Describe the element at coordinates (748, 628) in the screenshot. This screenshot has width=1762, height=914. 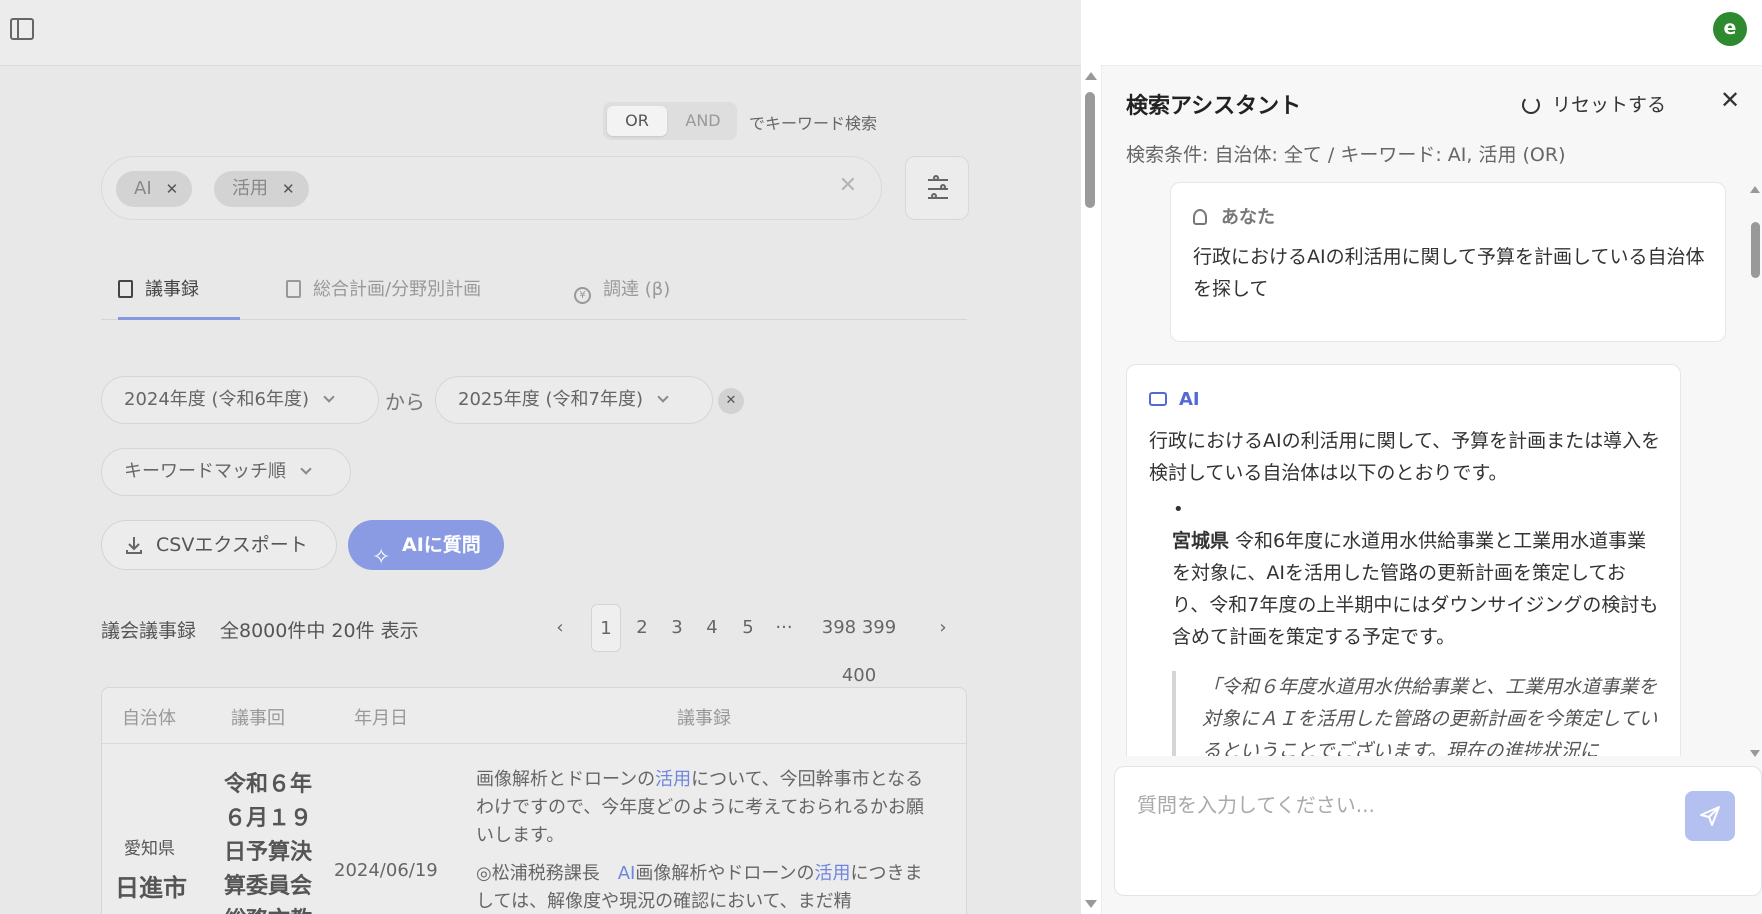
I see `page-5: 5` at that location.